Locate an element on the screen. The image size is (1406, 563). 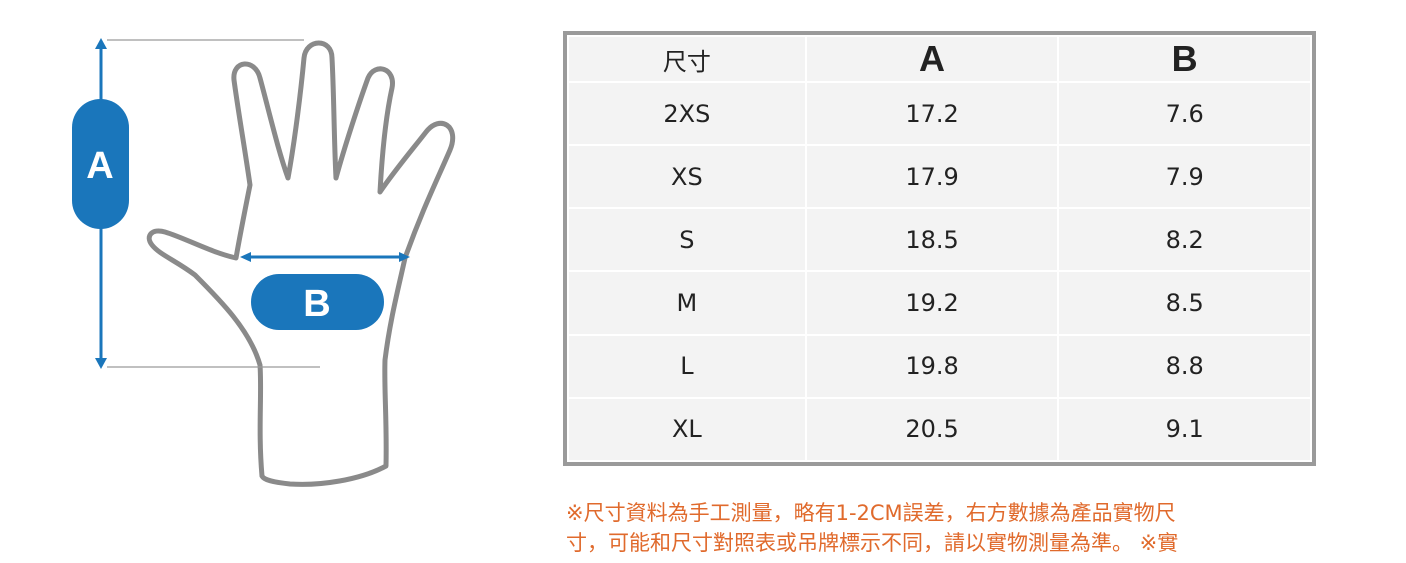
table-row: M 19.2 8.5 is located at coordinates (939, 303).